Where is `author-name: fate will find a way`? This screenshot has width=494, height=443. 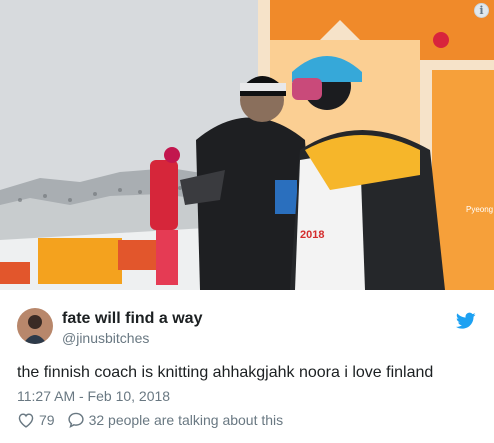
author-name: fate will find a way is located at coordinates (132, 319).